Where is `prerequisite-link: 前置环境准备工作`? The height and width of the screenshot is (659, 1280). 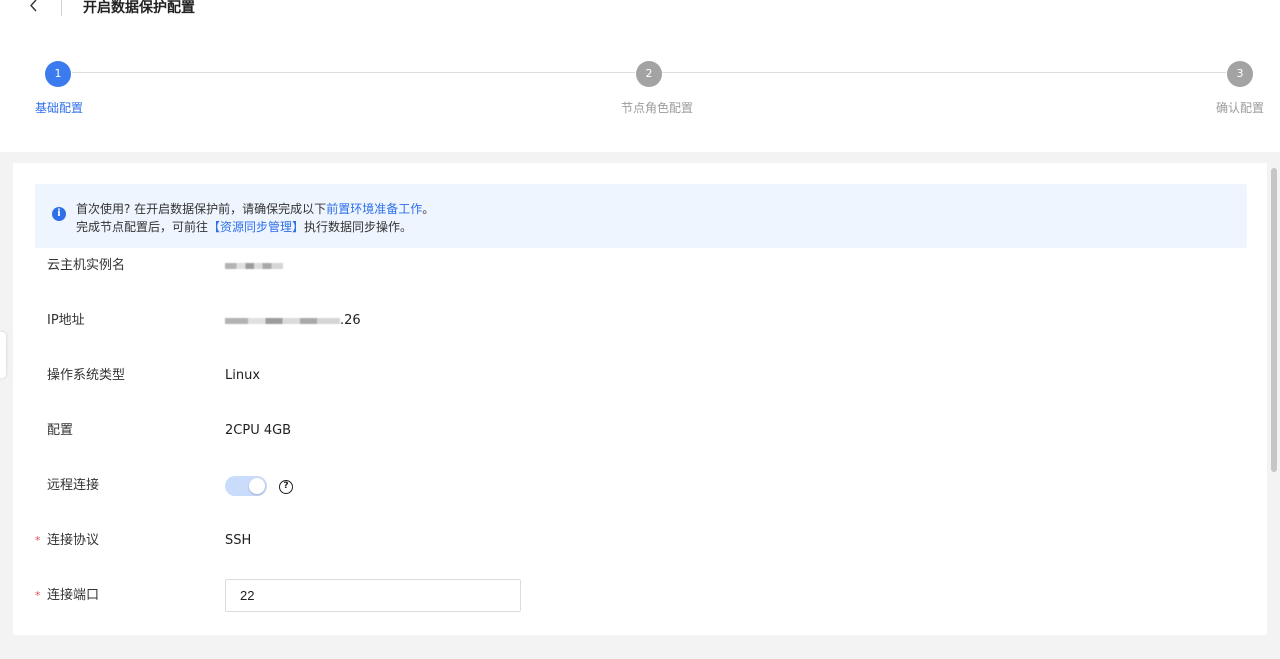 prerequisite-link: 前置环境准备工作 is located at coordinates (374, 209).